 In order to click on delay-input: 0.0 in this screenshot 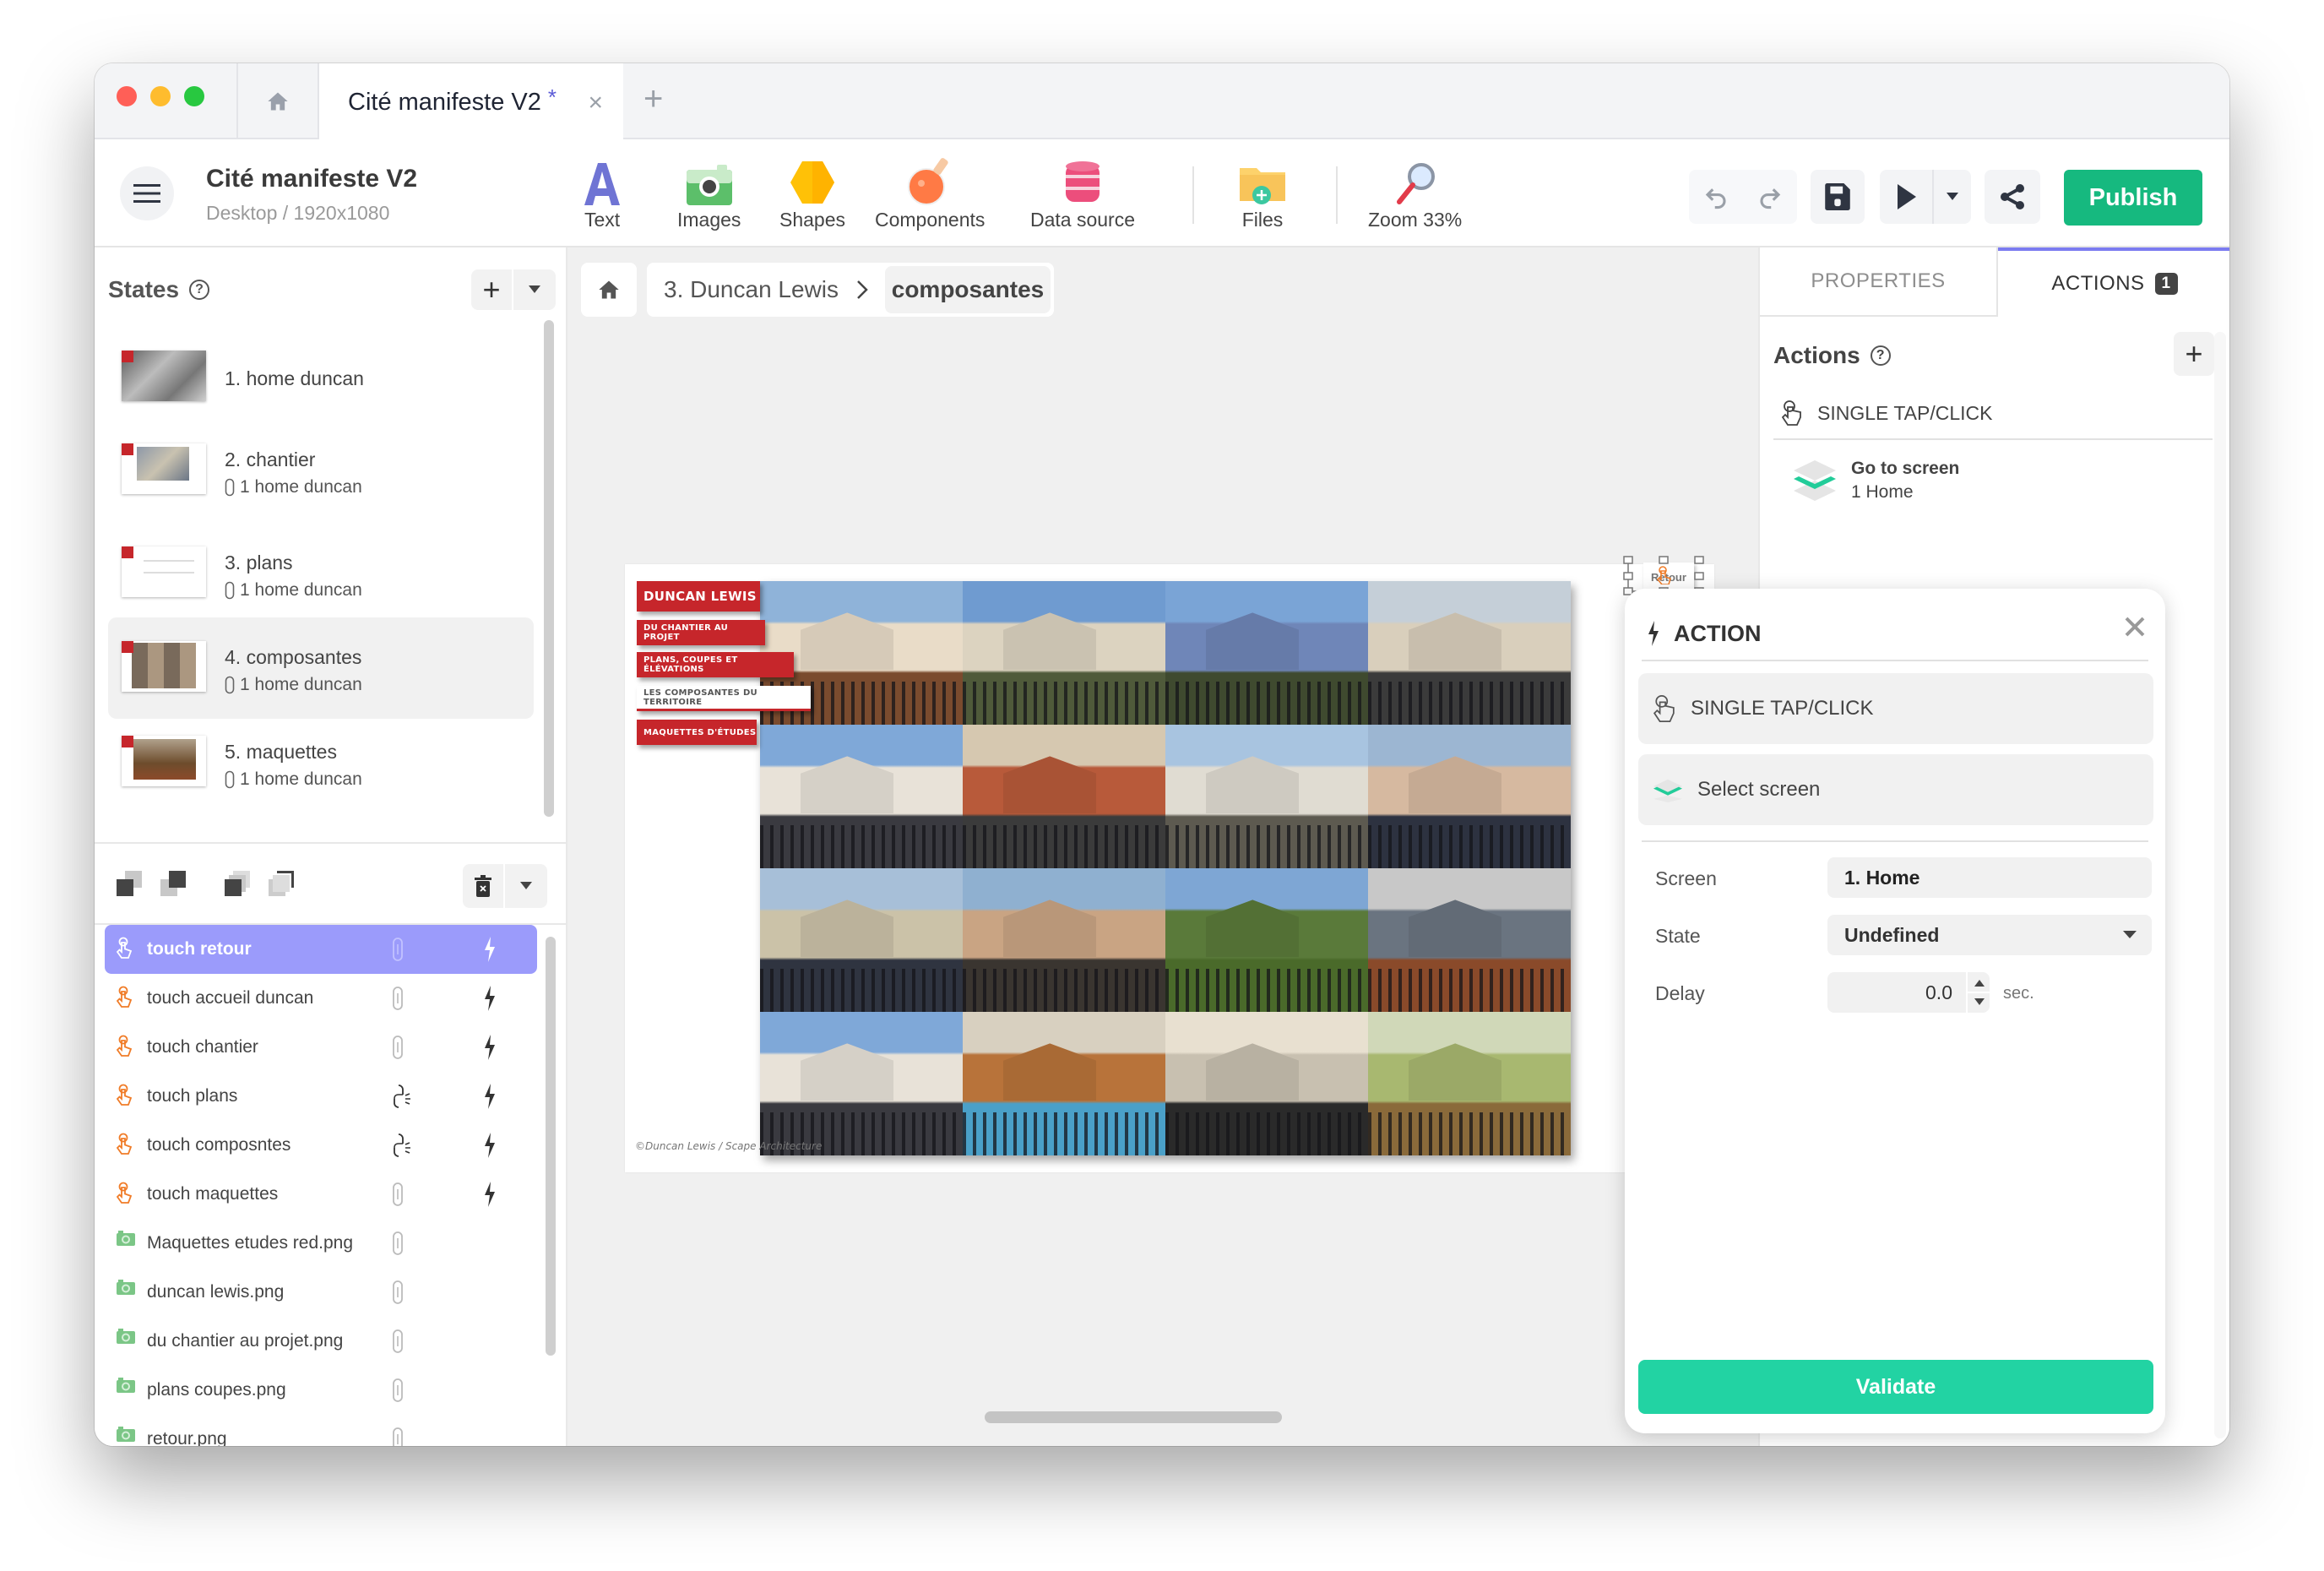, I will do `click(1909, 993)`.